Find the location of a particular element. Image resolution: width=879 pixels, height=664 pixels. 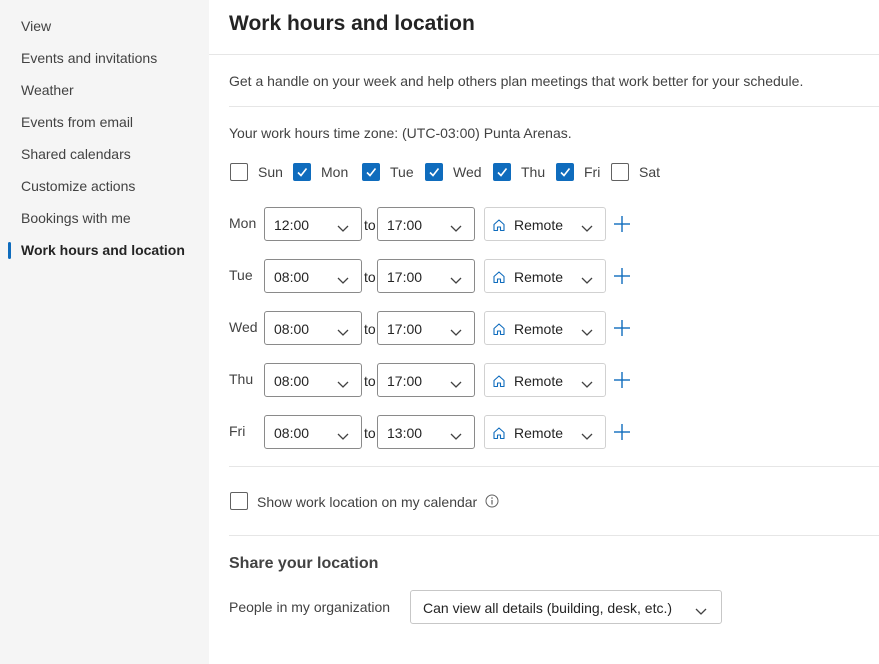

checkbox-thu is located at coordinates (502, 172).